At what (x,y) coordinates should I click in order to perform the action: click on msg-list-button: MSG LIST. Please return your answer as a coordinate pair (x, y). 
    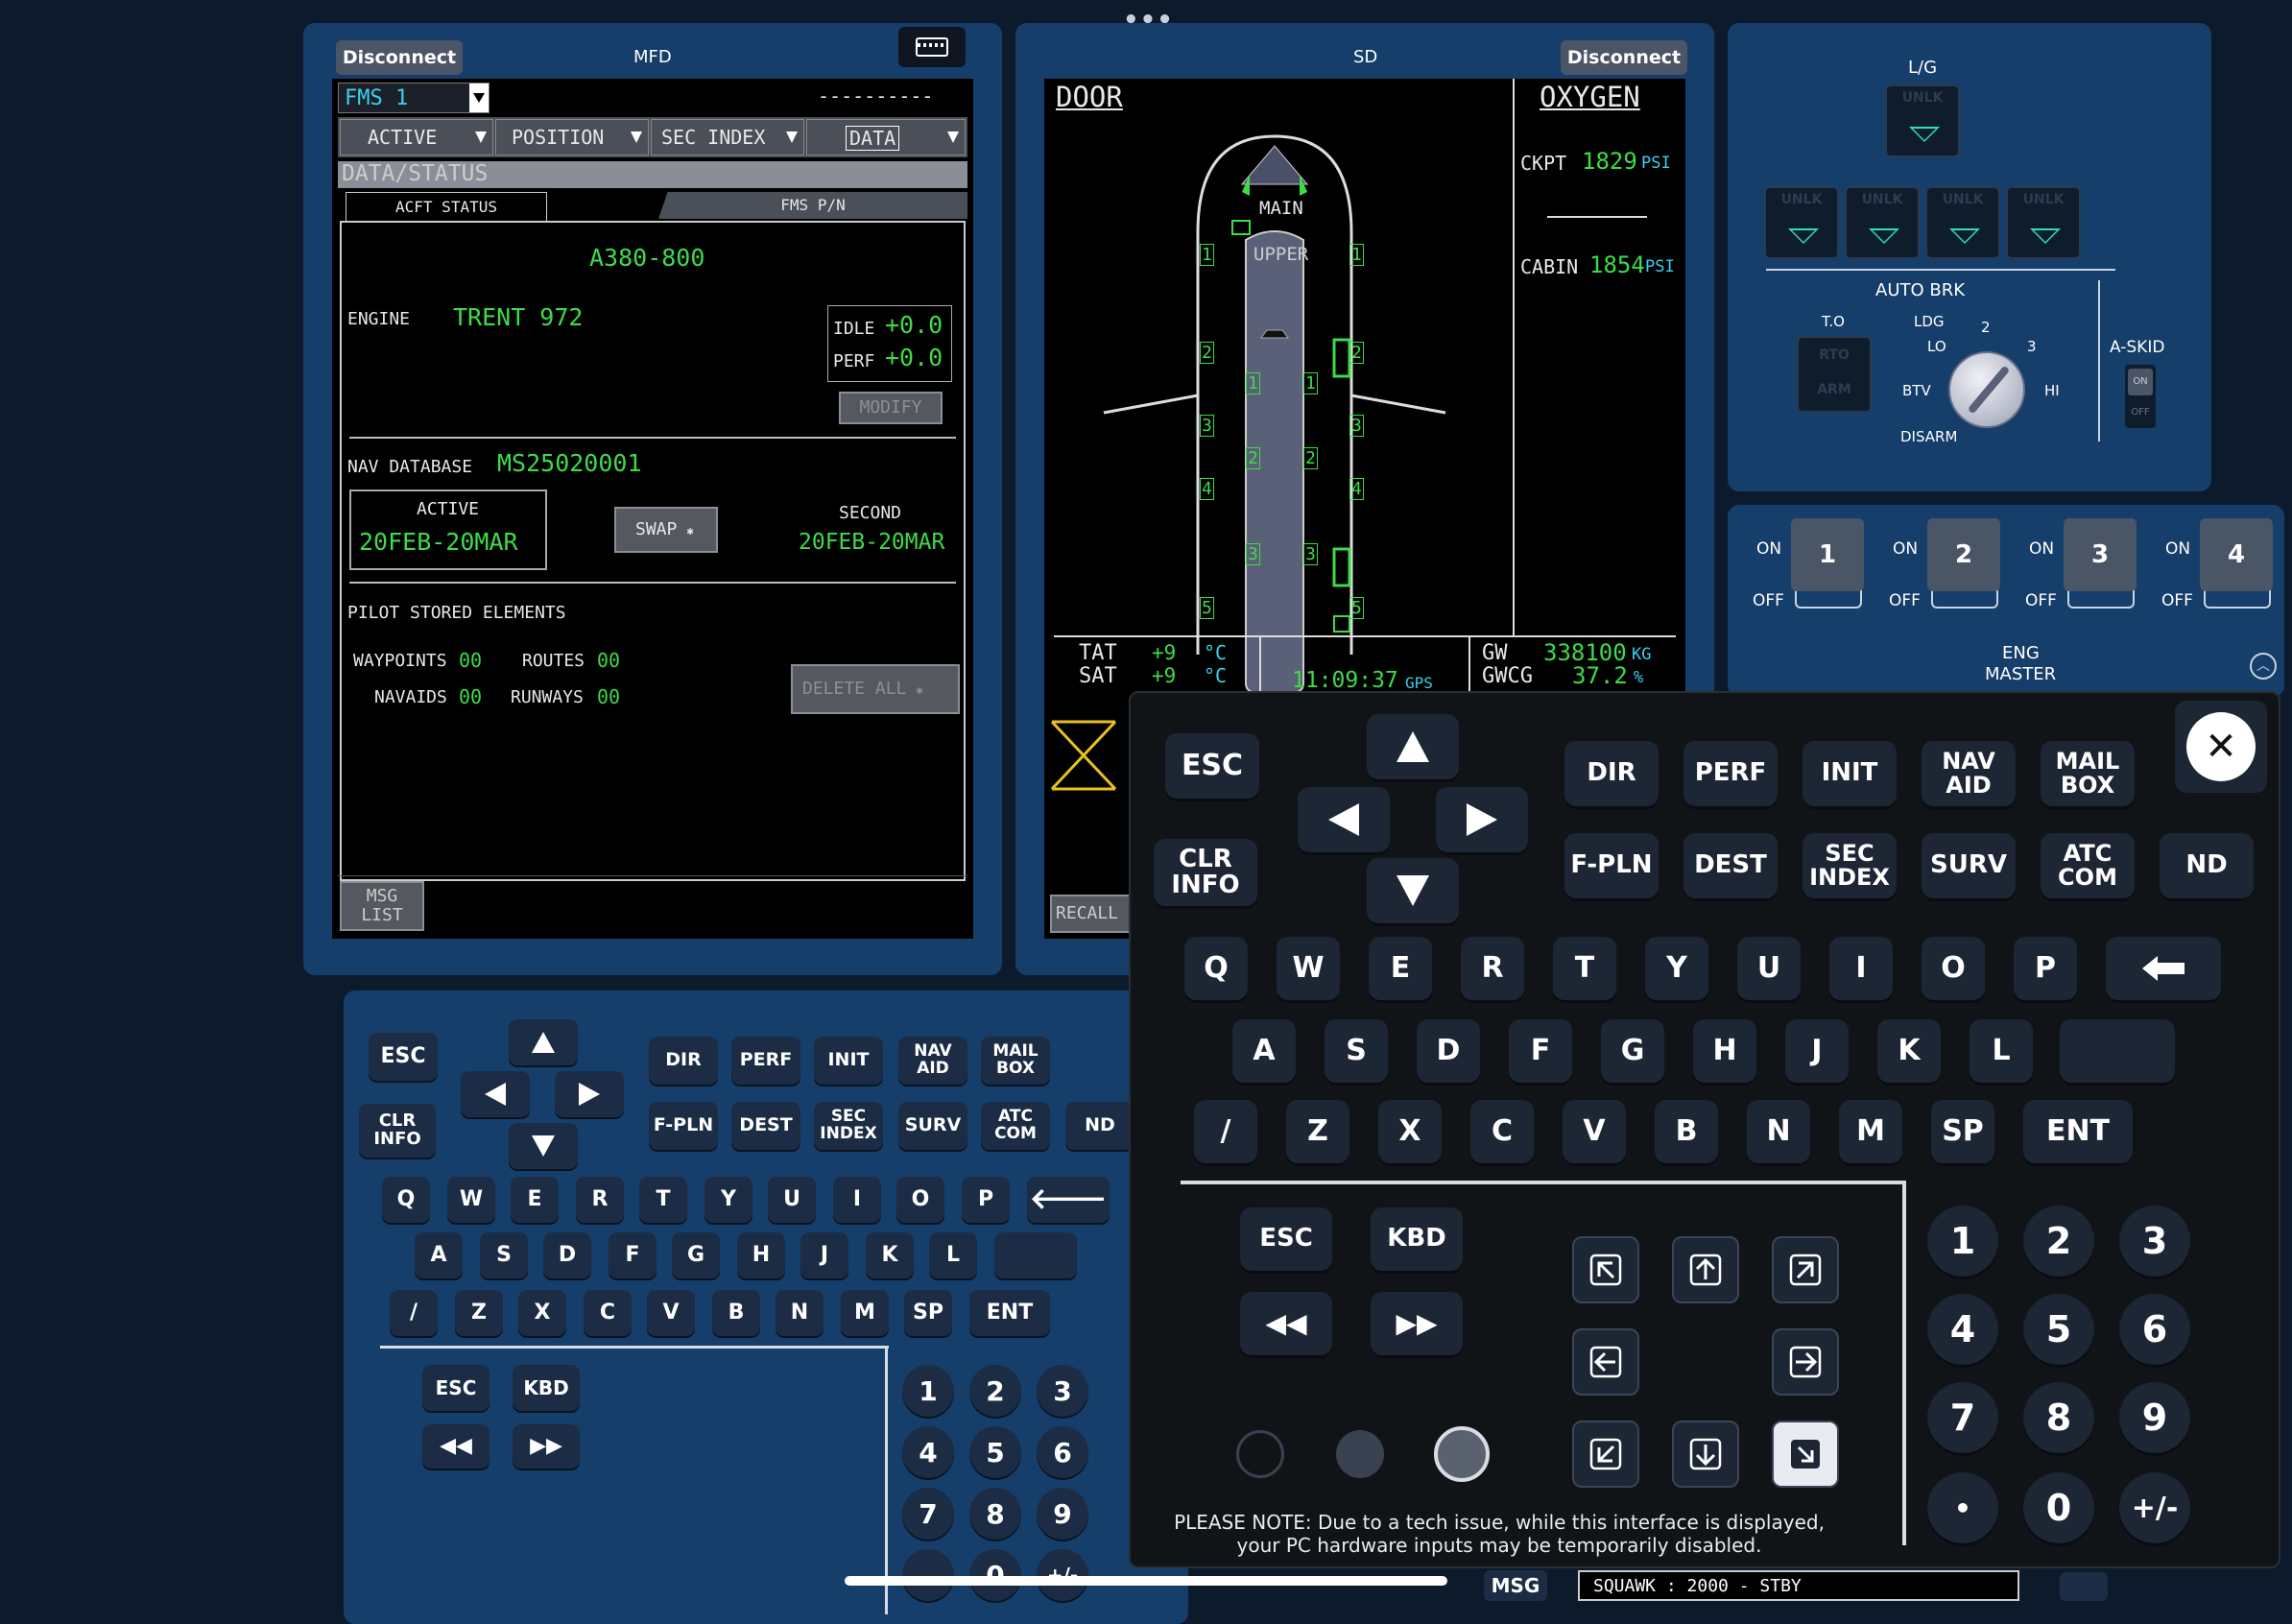
    Looking at the image, I should click on (382, 906).